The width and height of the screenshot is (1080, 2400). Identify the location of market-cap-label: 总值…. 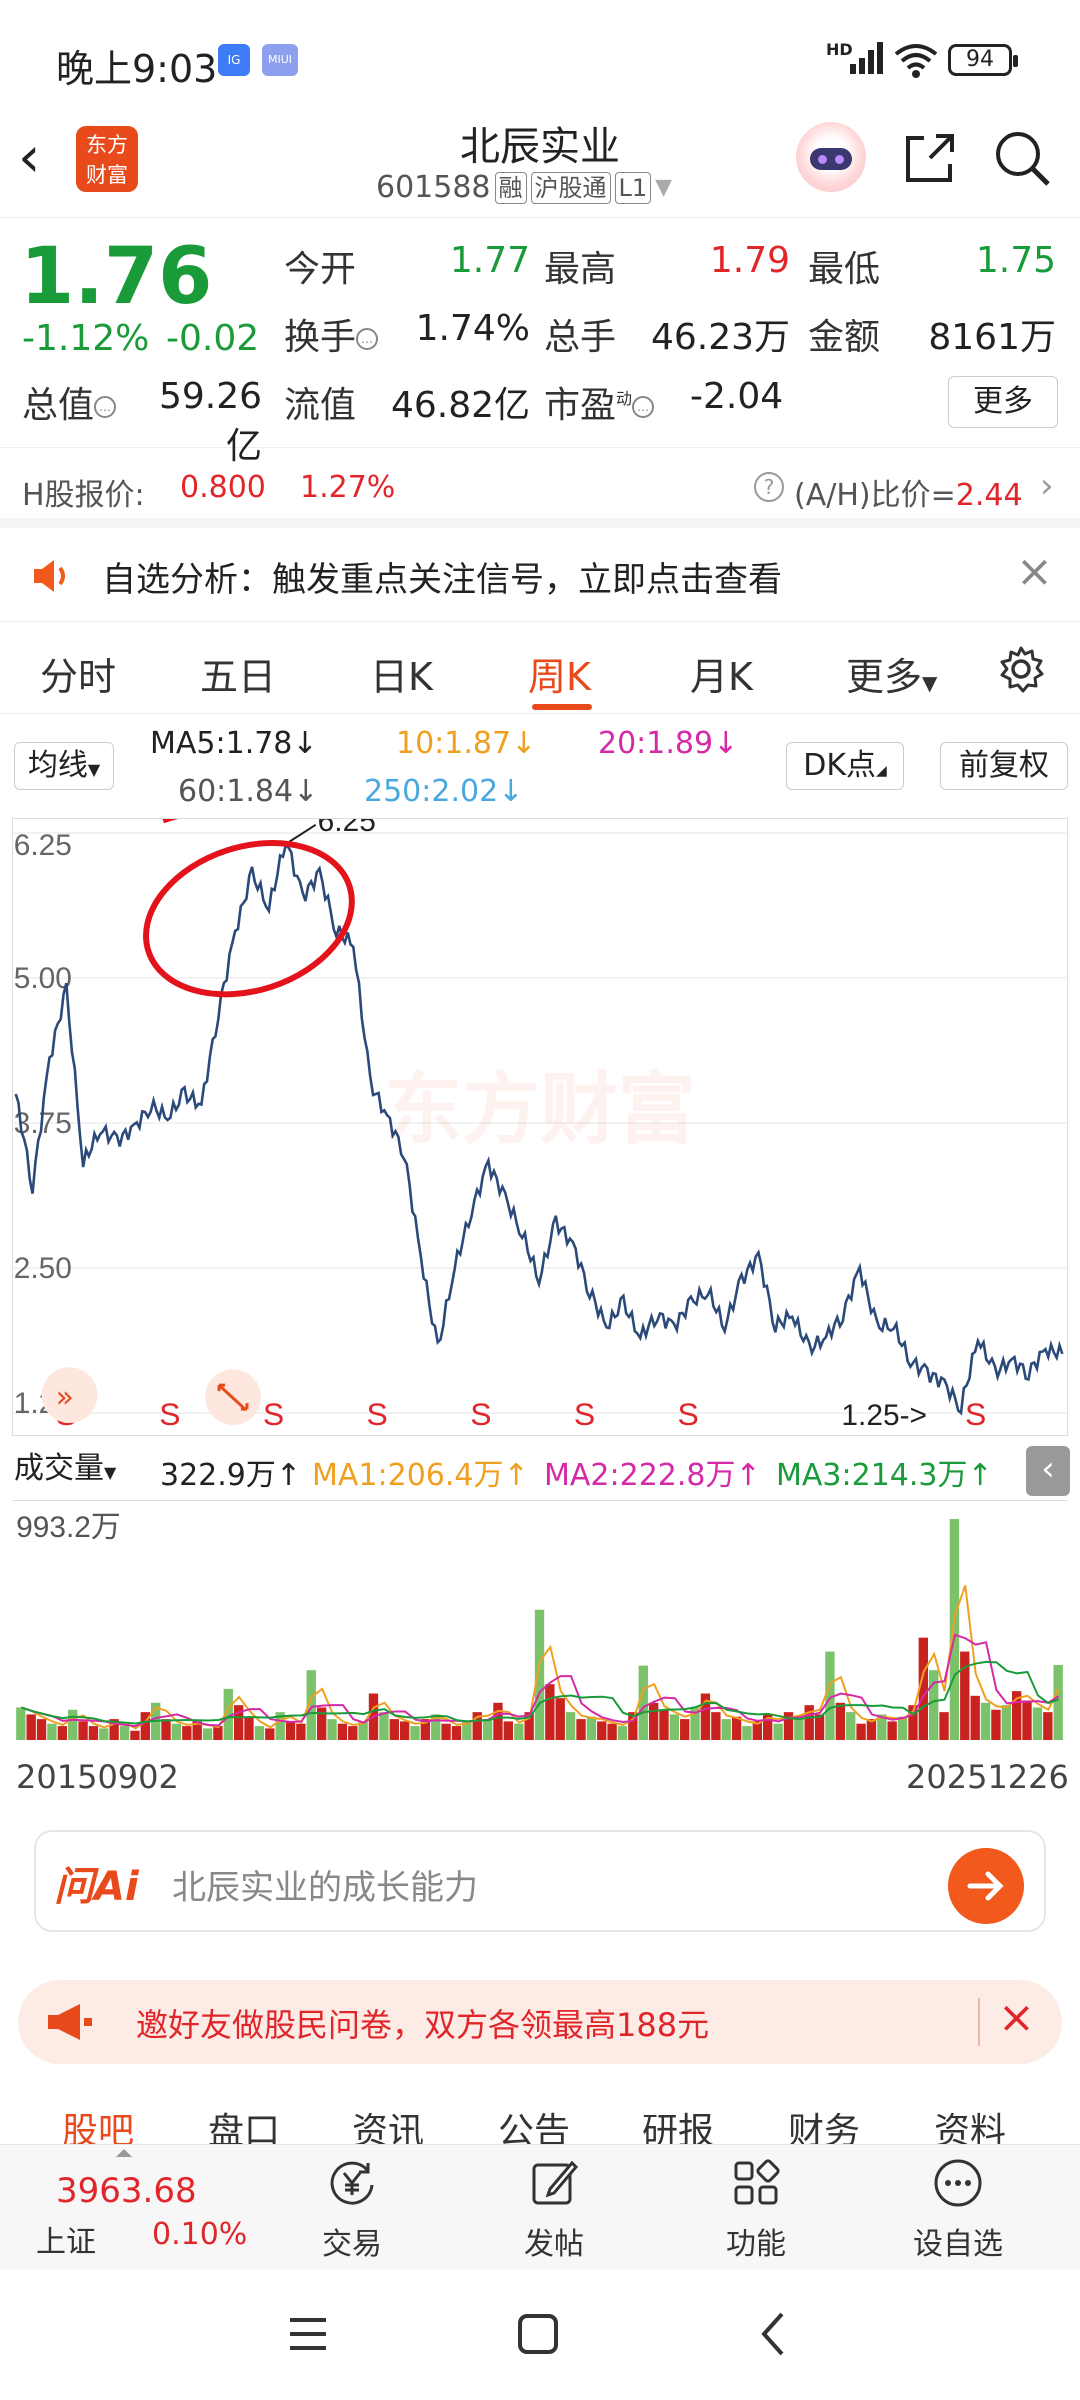
(69, 402).